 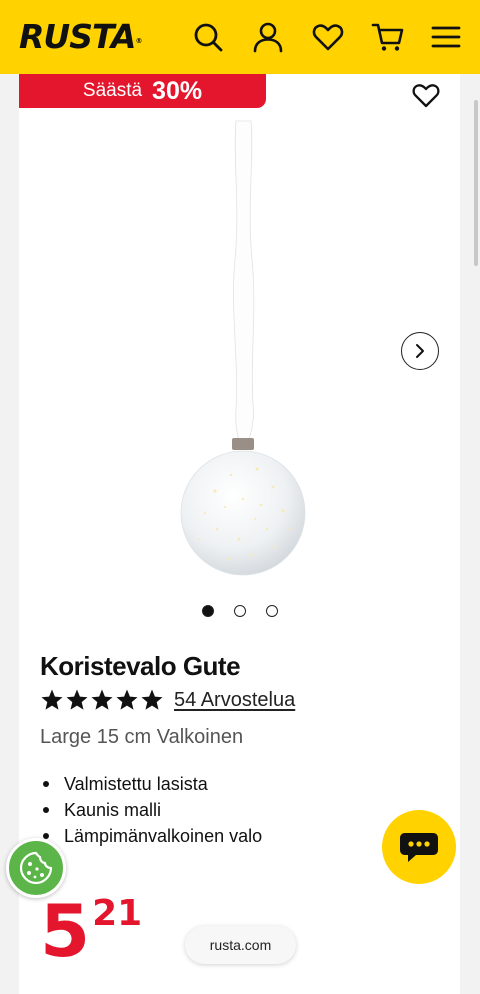 What do you see at coordinates (152, 784) in the screenshot?
I see `feature-item: Valmistettu lasista` at bounding box center [152, 784].